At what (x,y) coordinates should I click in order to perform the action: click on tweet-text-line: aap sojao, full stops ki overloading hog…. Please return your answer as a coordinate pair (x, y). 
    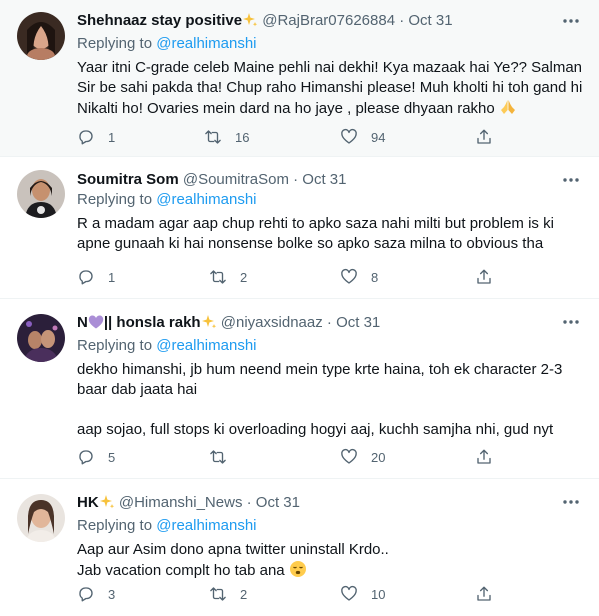
    Looking at the image, I should click on (315, 429).